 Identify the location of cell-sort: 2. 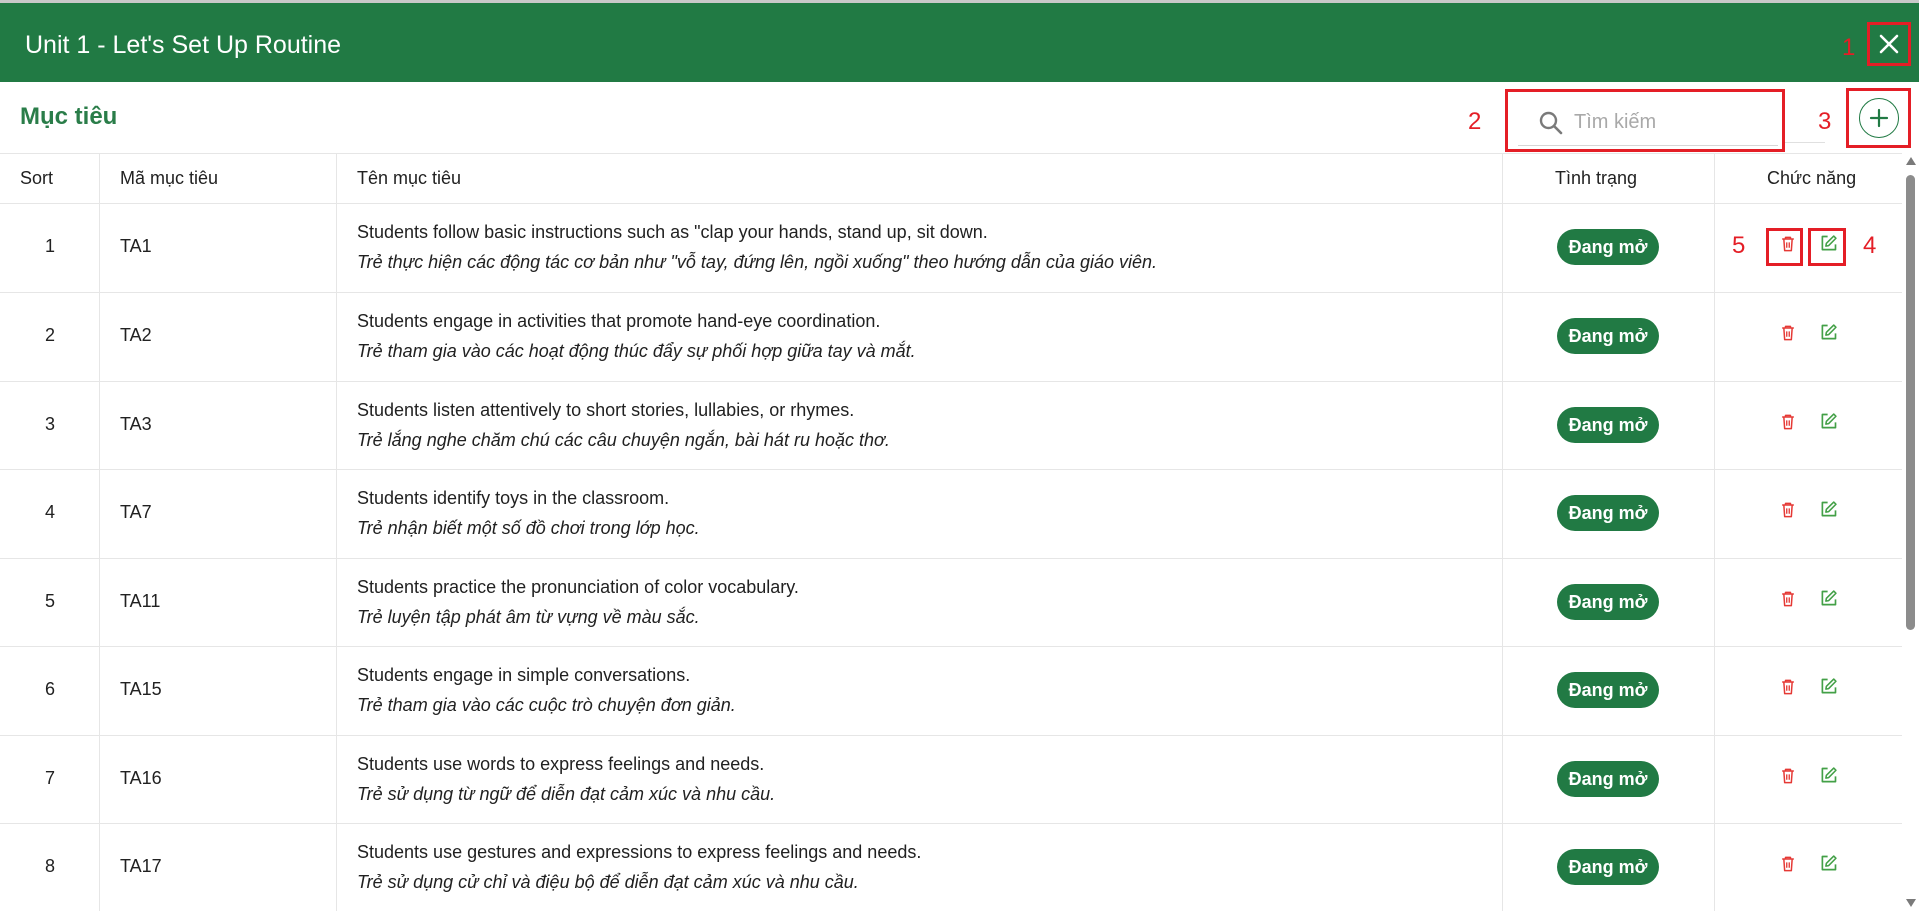
(49, 335).